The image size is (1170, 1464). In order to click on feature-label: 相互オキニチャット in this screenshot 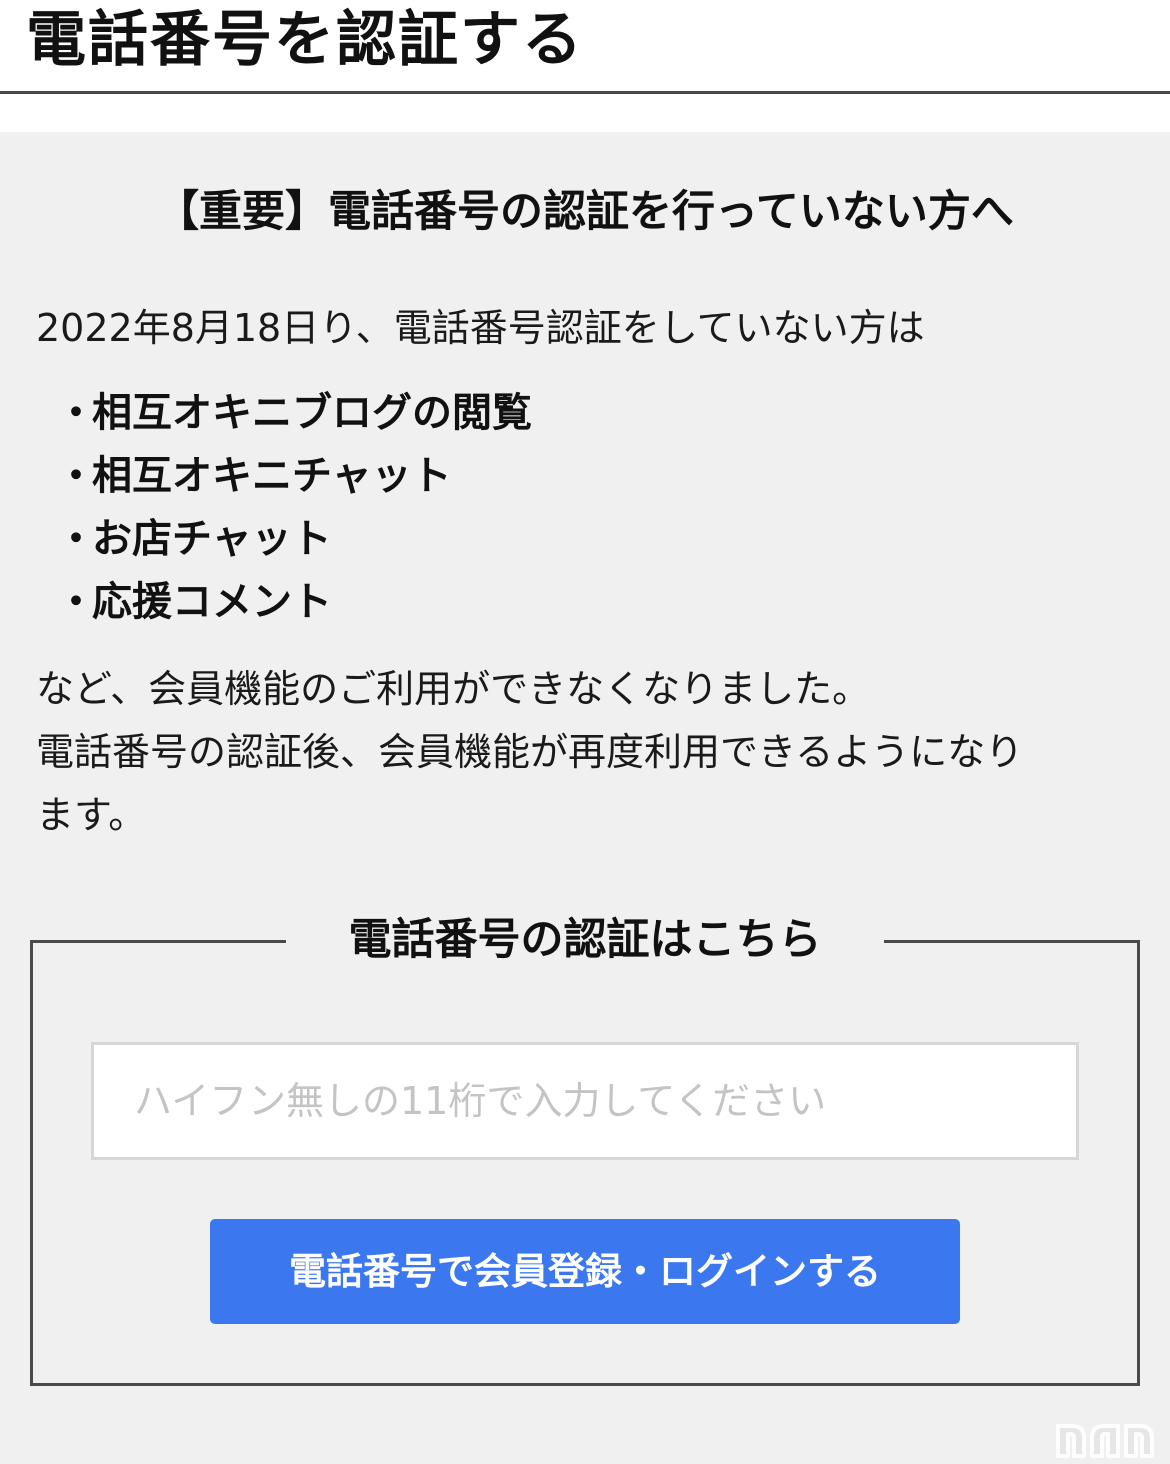, I will do `click(272, 476)`.